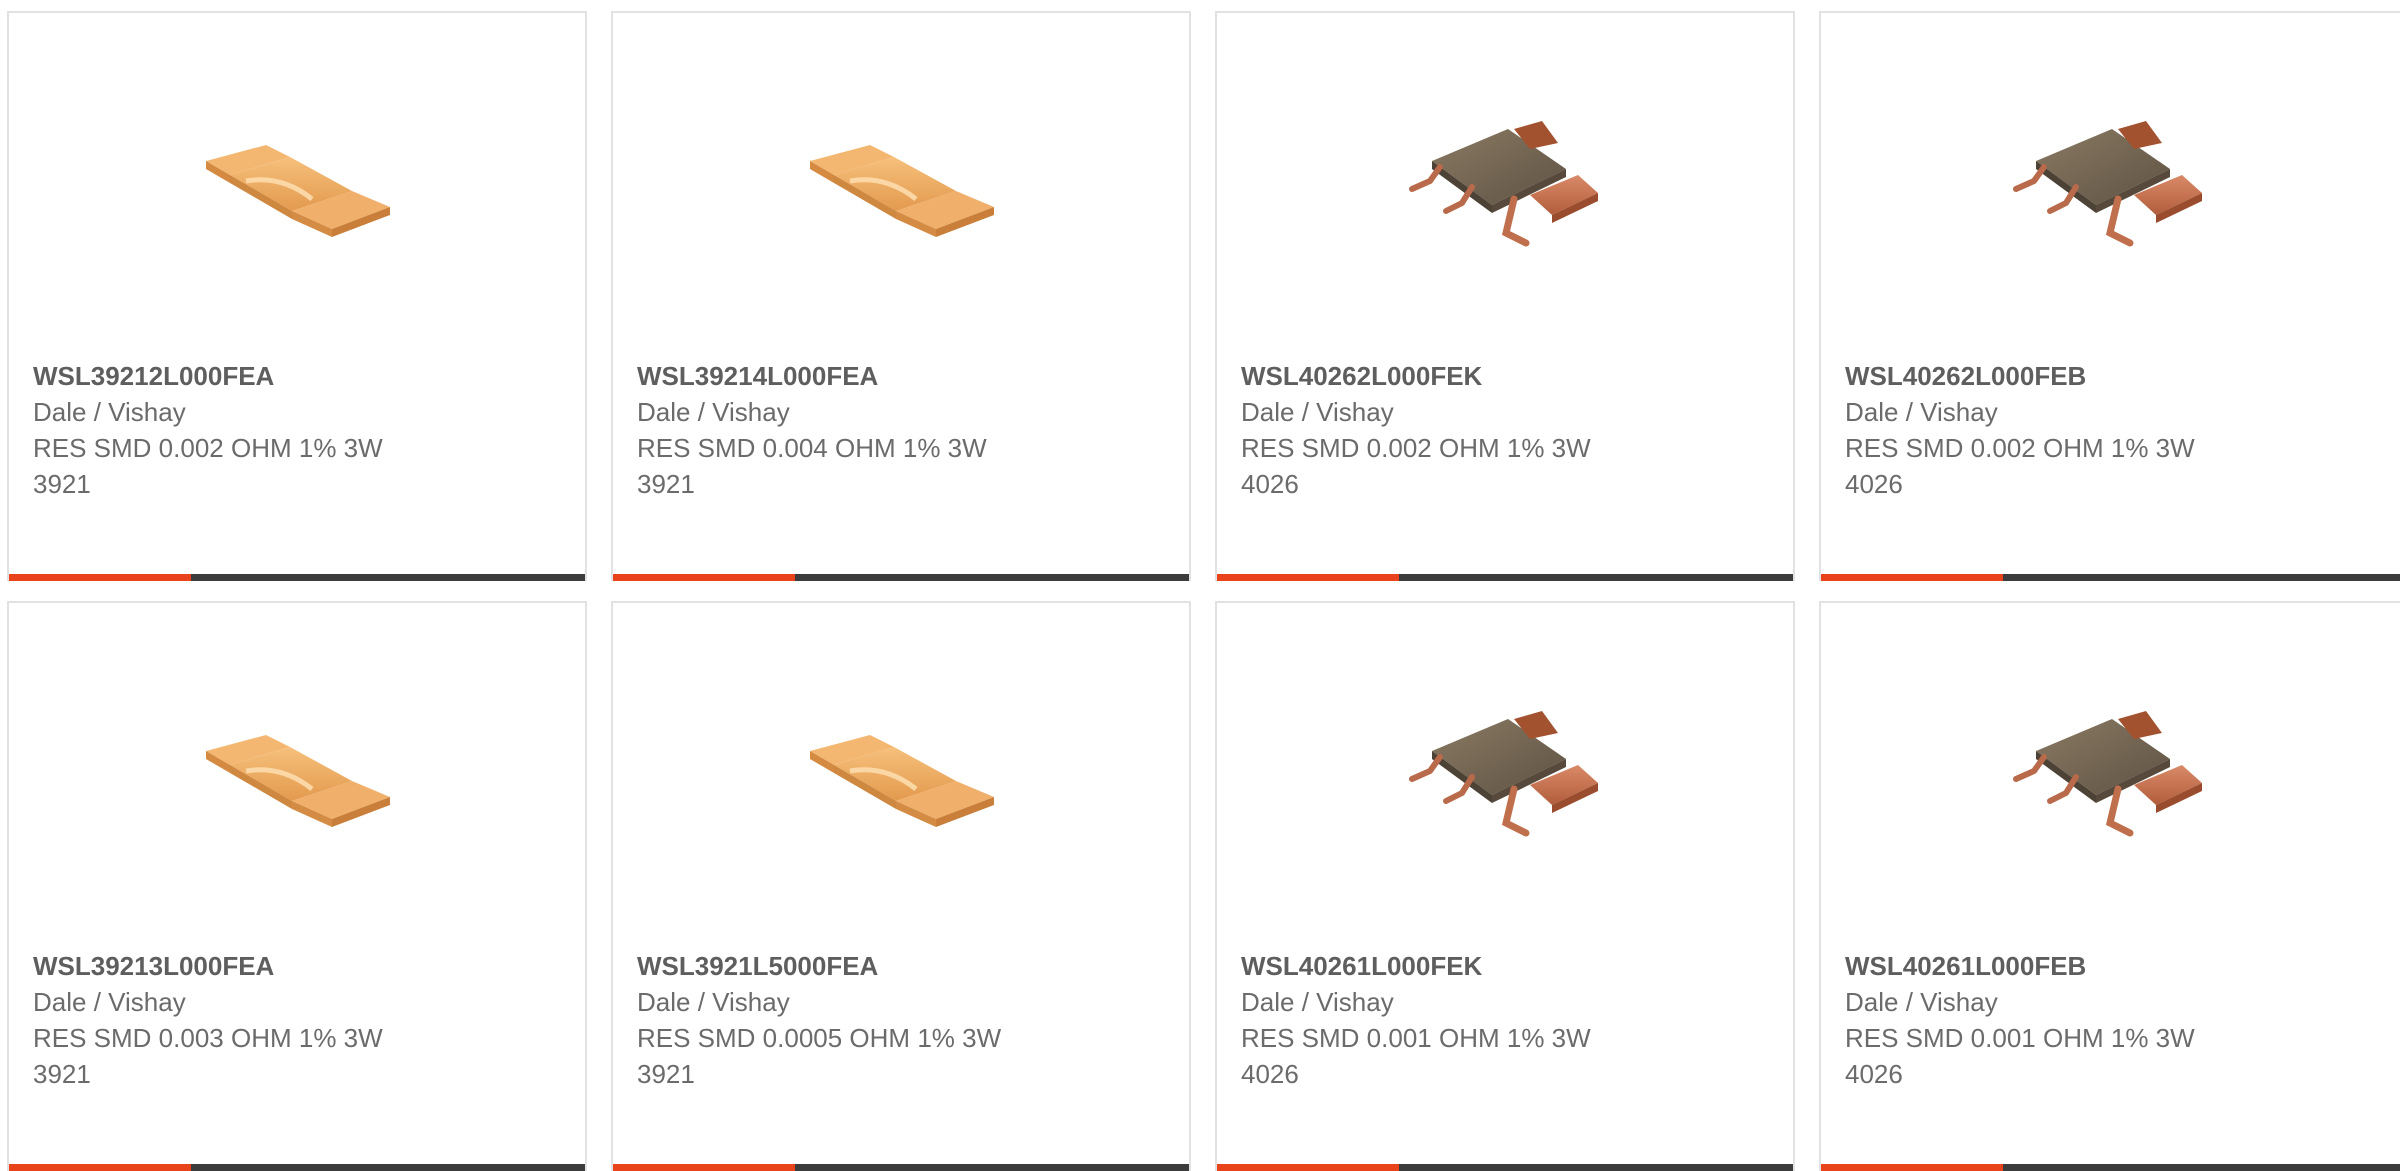  What do you see at coordinates (812, 448) in the screenshot?
I see `description: RES SMD 0.004 OHM 1% 3W` at bounding box center [812, 448].